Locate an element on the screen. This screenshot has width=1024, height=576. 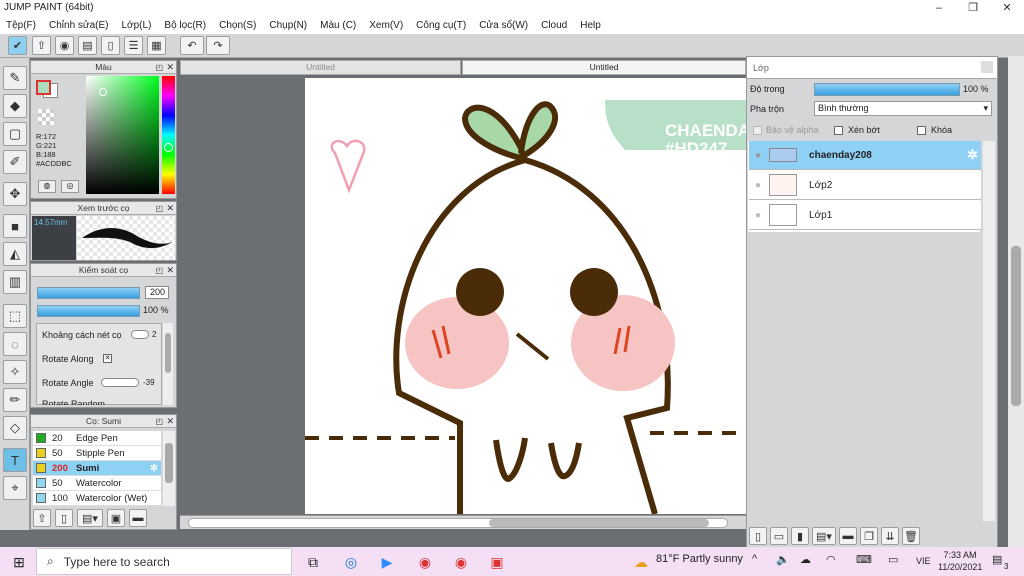
language-indicator: VIE is located at coordinates (923, 561).